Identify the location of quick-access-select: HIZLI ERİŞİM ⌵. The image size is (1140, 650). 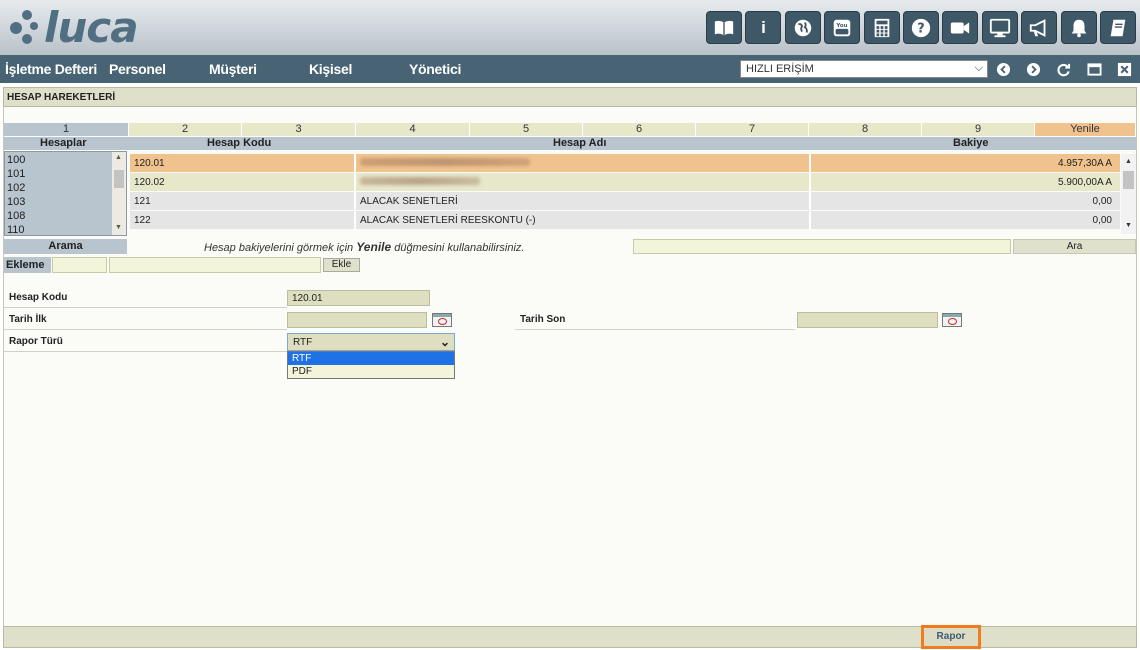
(864, 69).